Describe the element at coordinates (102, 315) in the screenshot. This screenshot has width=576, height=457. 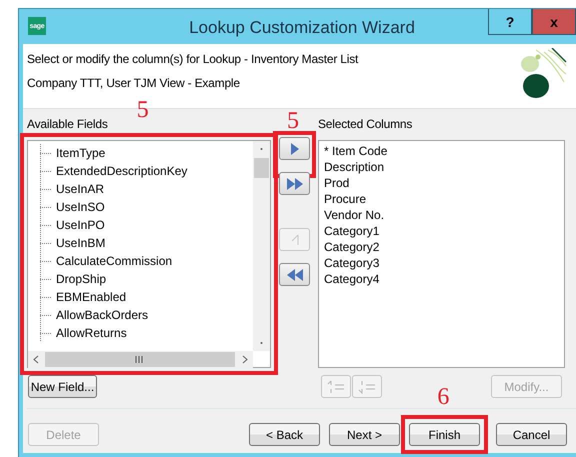
I see `tree-item: AllowBackOrders` at that location.